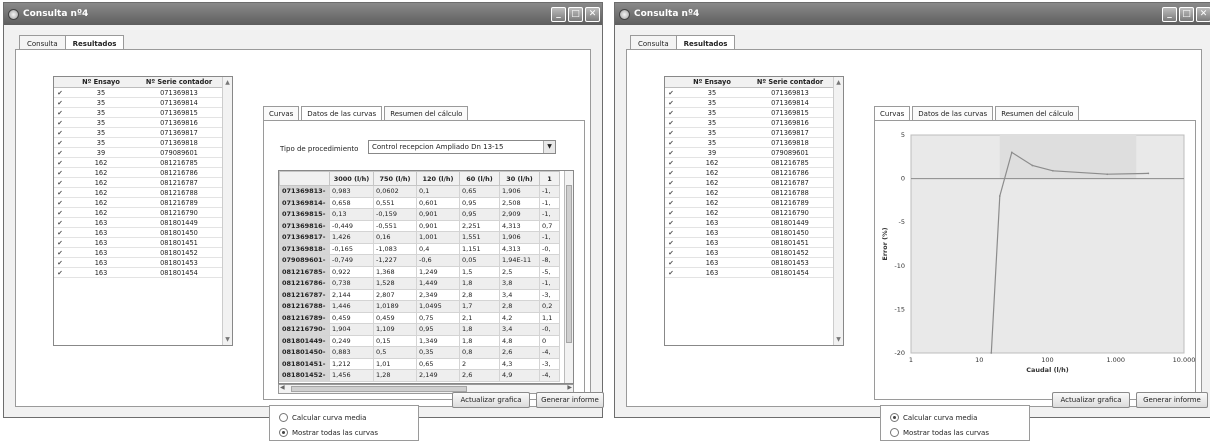 Image resolution: width=1210 pixels, height=441 pixels. What do you see at coordinates (491, 400) in the screenshot?
I see `actualizar-grafica-button: Actualizar grafica` at bounding box center [491, 400].